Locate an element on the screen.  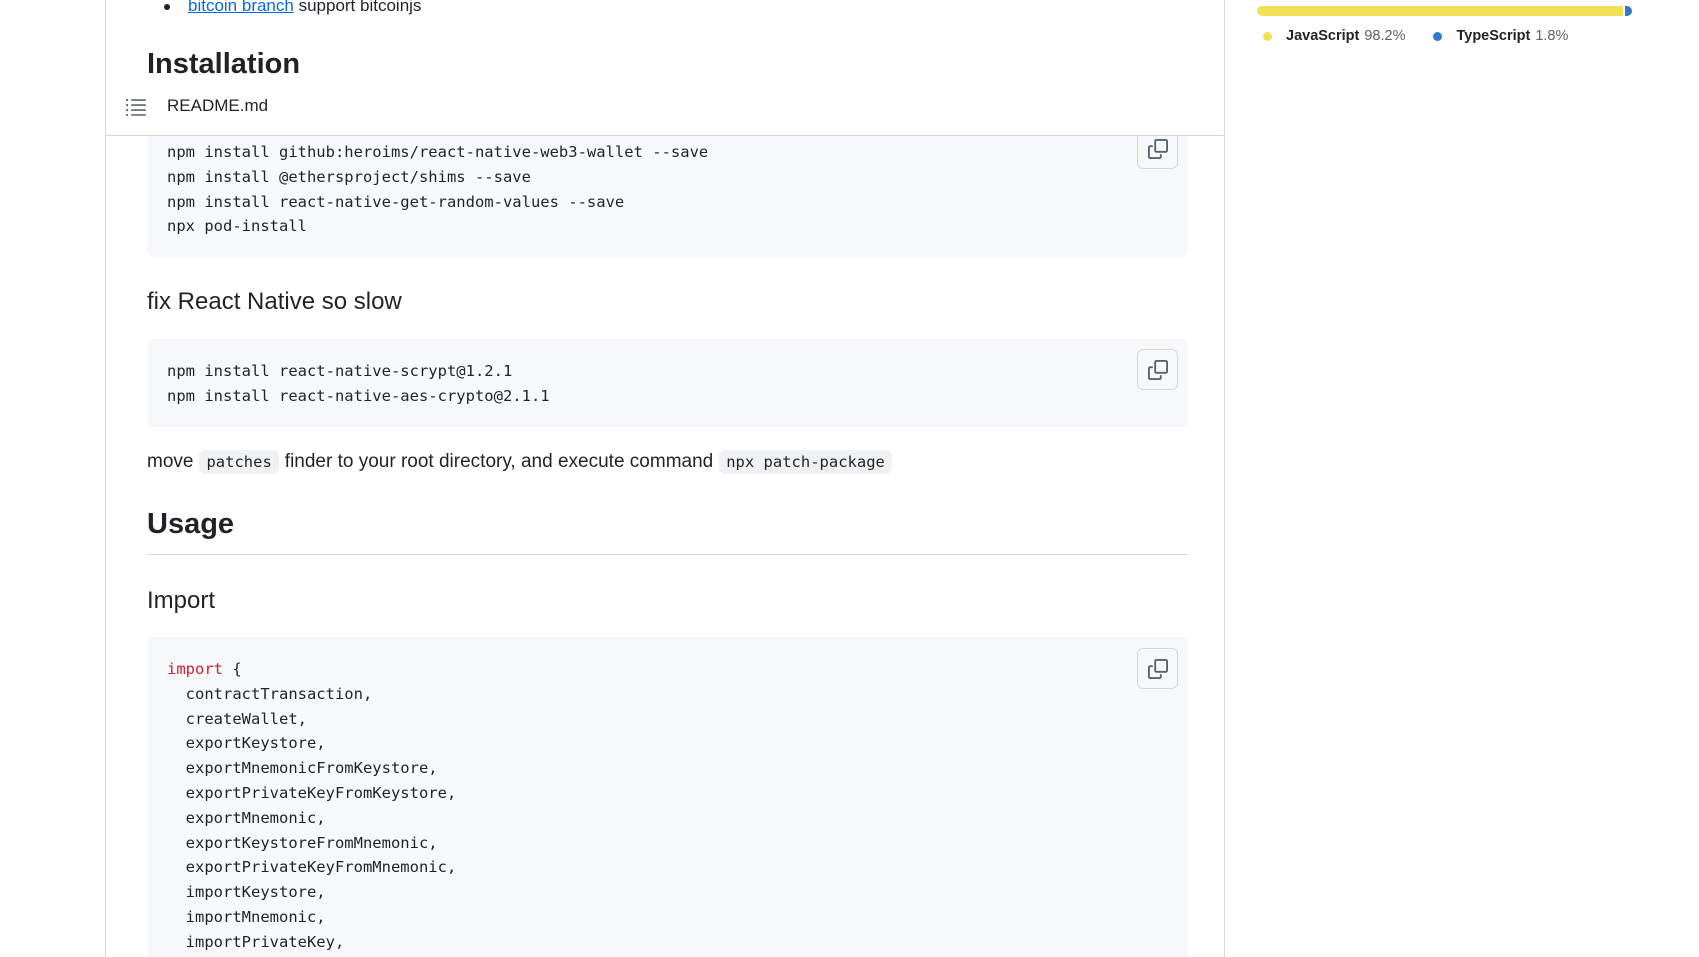
inline-code: npx patch-package is located at coordinates (805, 462).